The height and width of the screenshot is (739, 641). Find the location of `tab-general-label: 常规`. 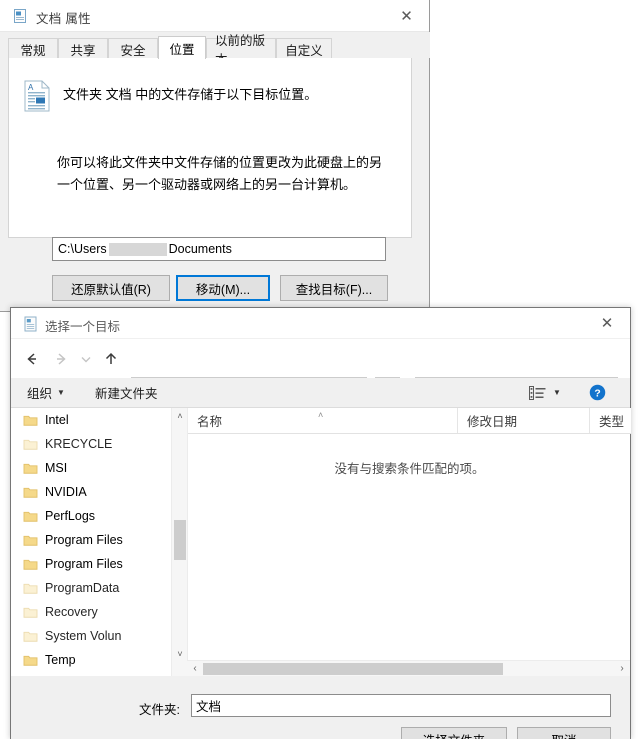

tab-general-label: 常规 is located at coordinates (33, 50).